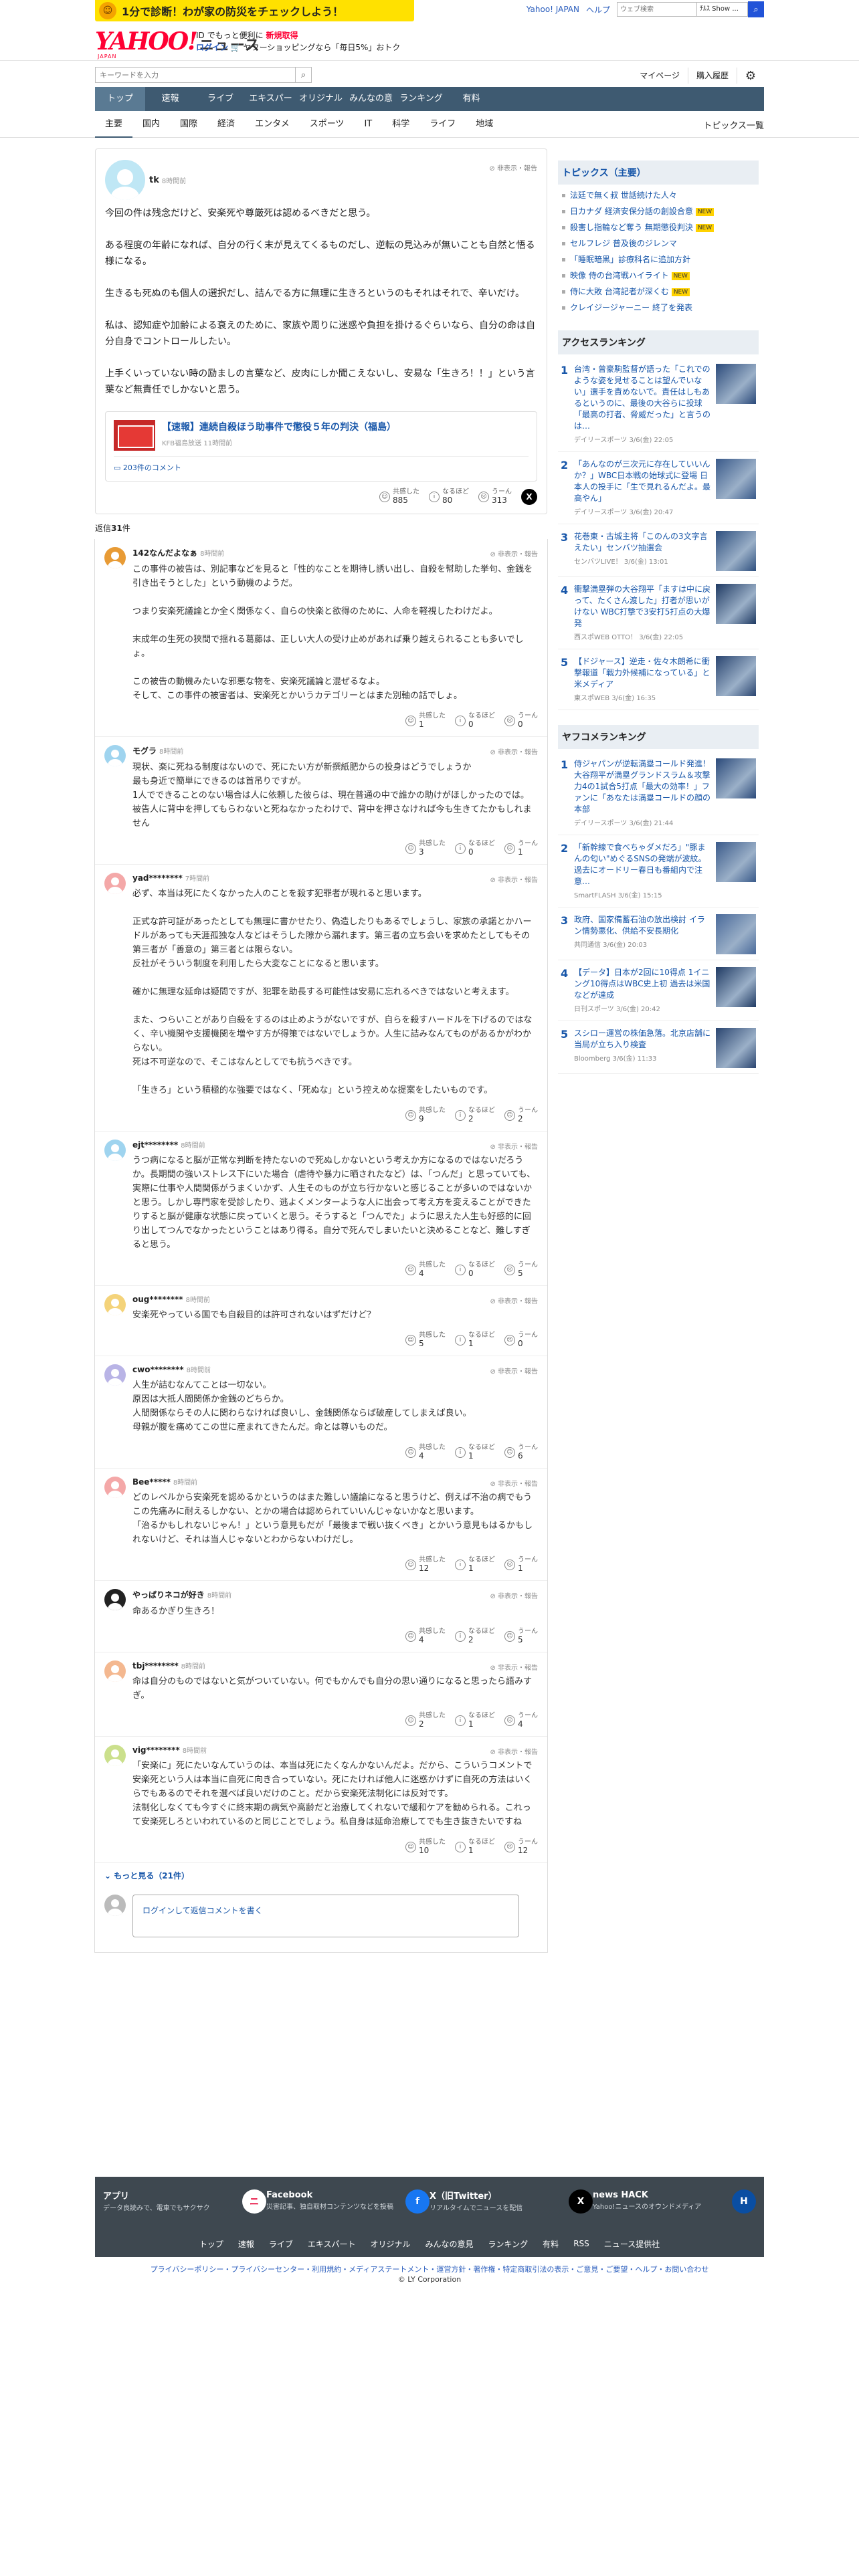 The height and width of the screenshot is (2576, 859). What do you see at coordinates (658, 195) in the screenshot?
I see `topic-item: 法廷で無く叔 世話続けた人々` at bounding box center [658, 195].